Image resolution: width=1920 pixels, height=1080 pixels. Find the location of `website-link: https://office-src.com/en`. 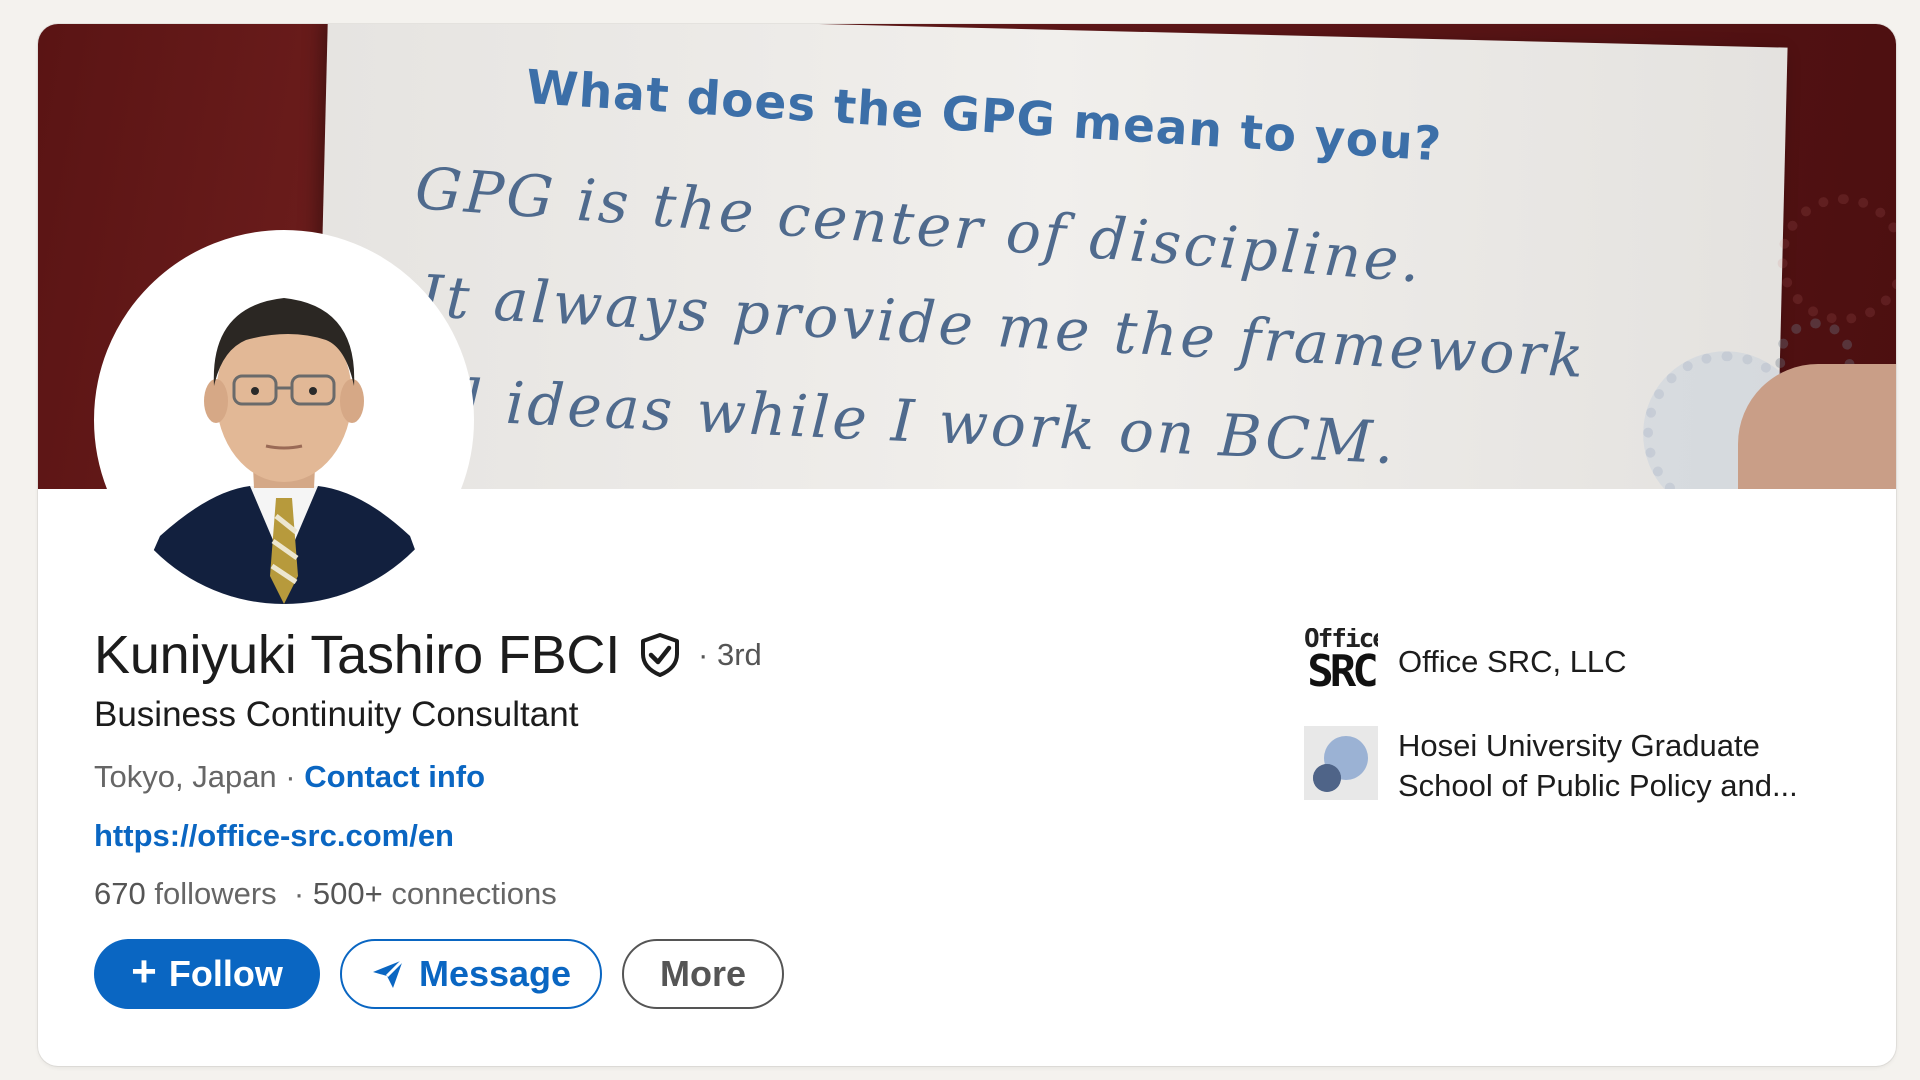

website-link: https://office-src.com/en is located at coordinates (274, 836).